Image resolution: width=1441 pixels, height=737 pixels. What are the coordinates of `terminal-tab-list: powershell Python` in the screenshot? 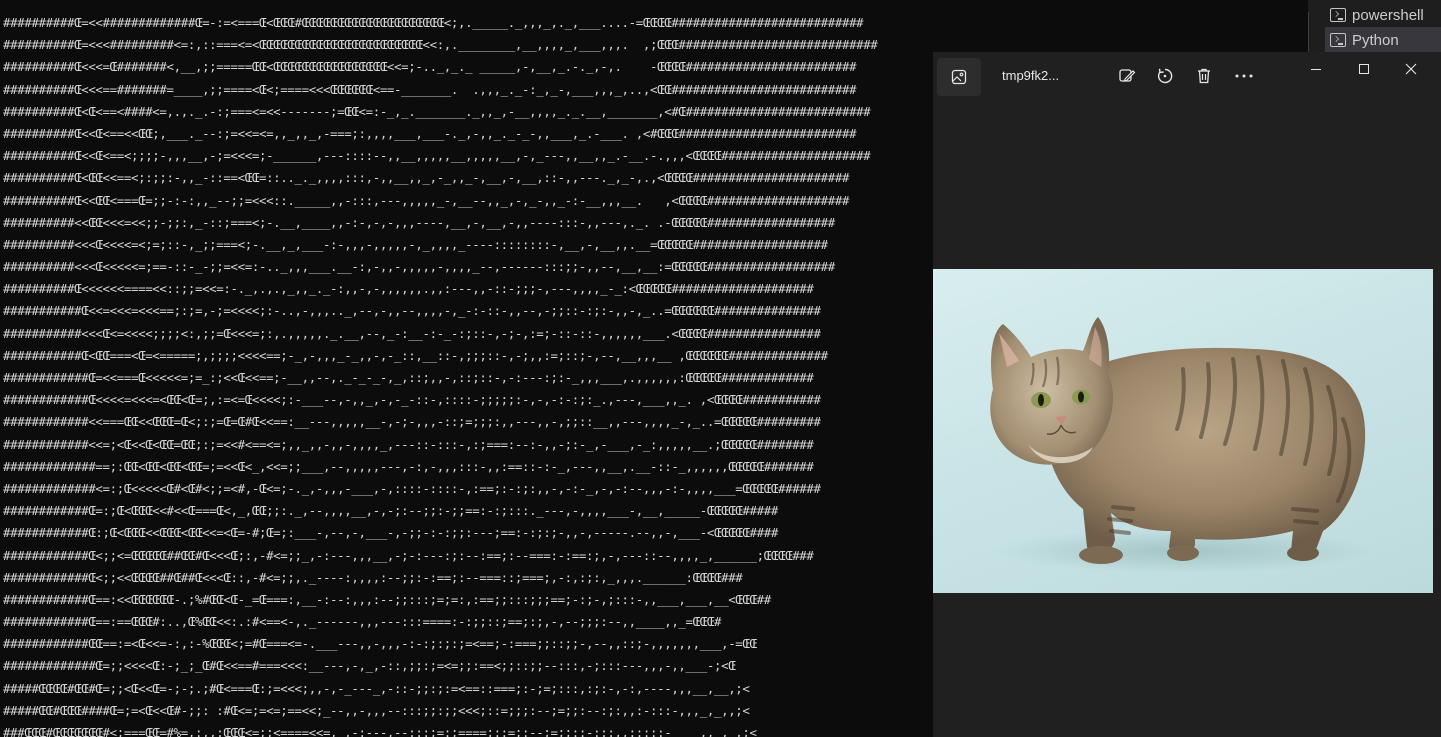 It's located at (1374, 26).